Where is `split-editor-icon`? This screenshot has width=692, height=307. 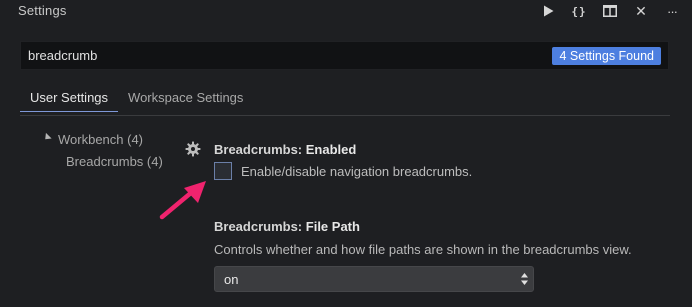 split-editor-icon is located at coordinates (610, 11).